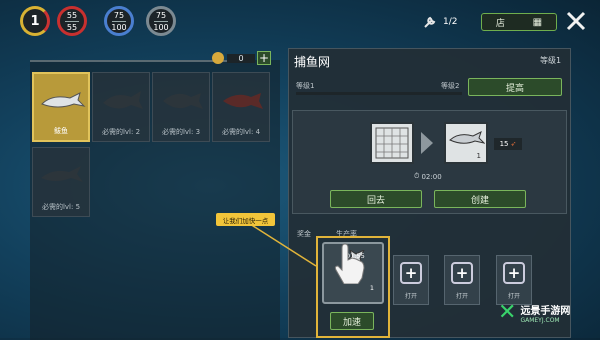  I want to click on player-level-indicator: 1, so click(35, 21).